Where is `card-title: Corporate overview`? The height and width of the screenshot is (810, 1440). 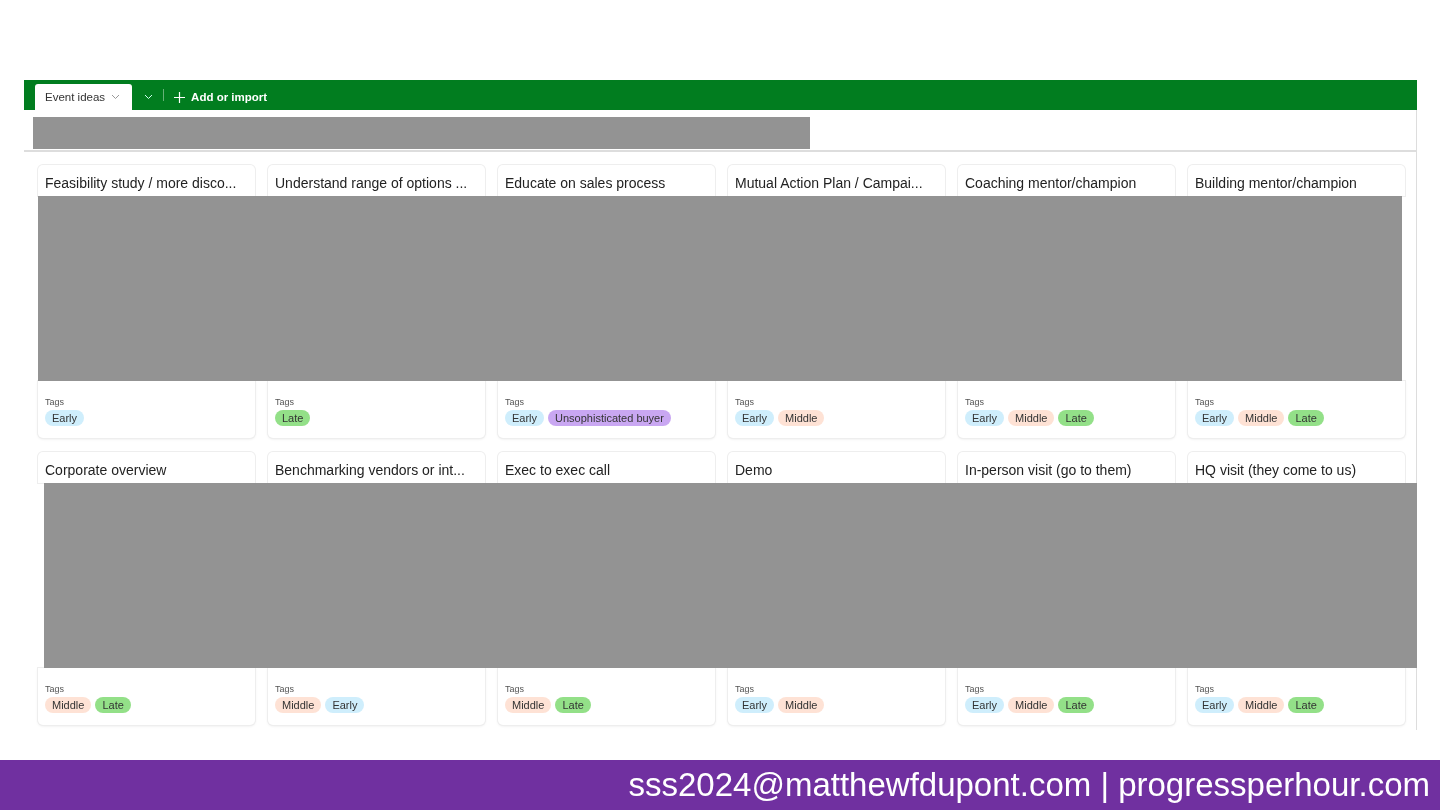
card-title: Corporate overview is located at coordinates (106, 470).